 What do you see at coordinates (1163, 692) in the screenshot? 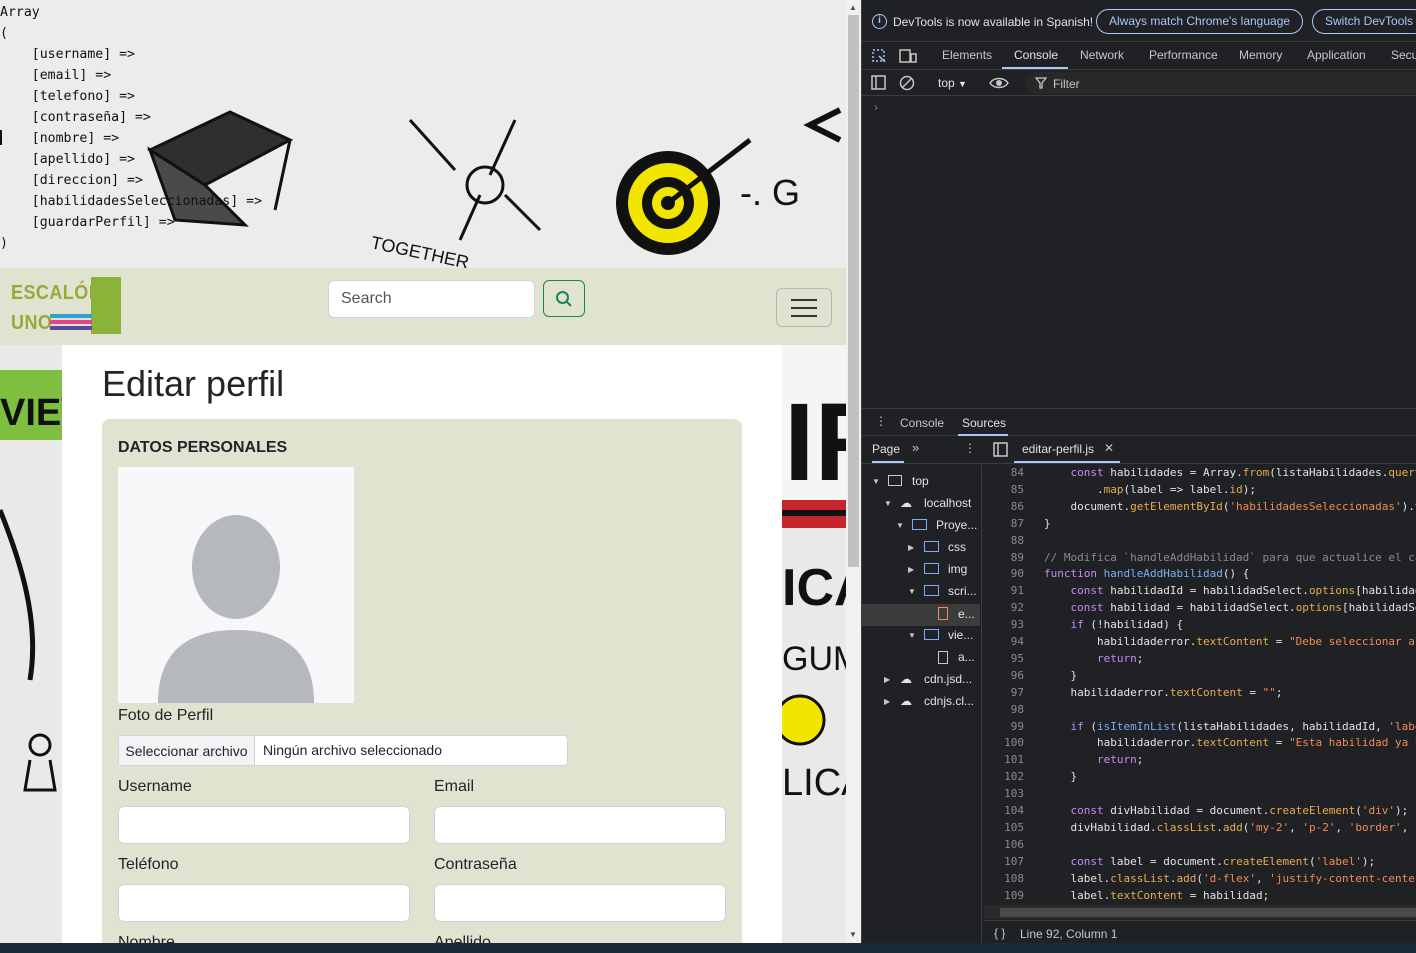
I see `code-line: habilidaderror.textContent = "";` at bounding box center [1163, 692].